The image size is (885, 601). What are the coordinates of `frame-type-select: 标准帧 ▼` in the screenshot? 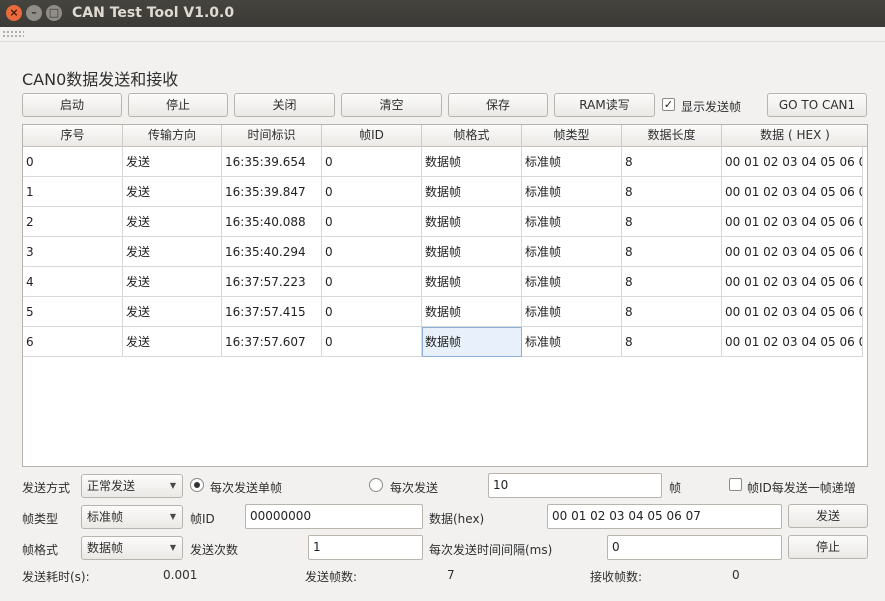 It's located at (132, 517).